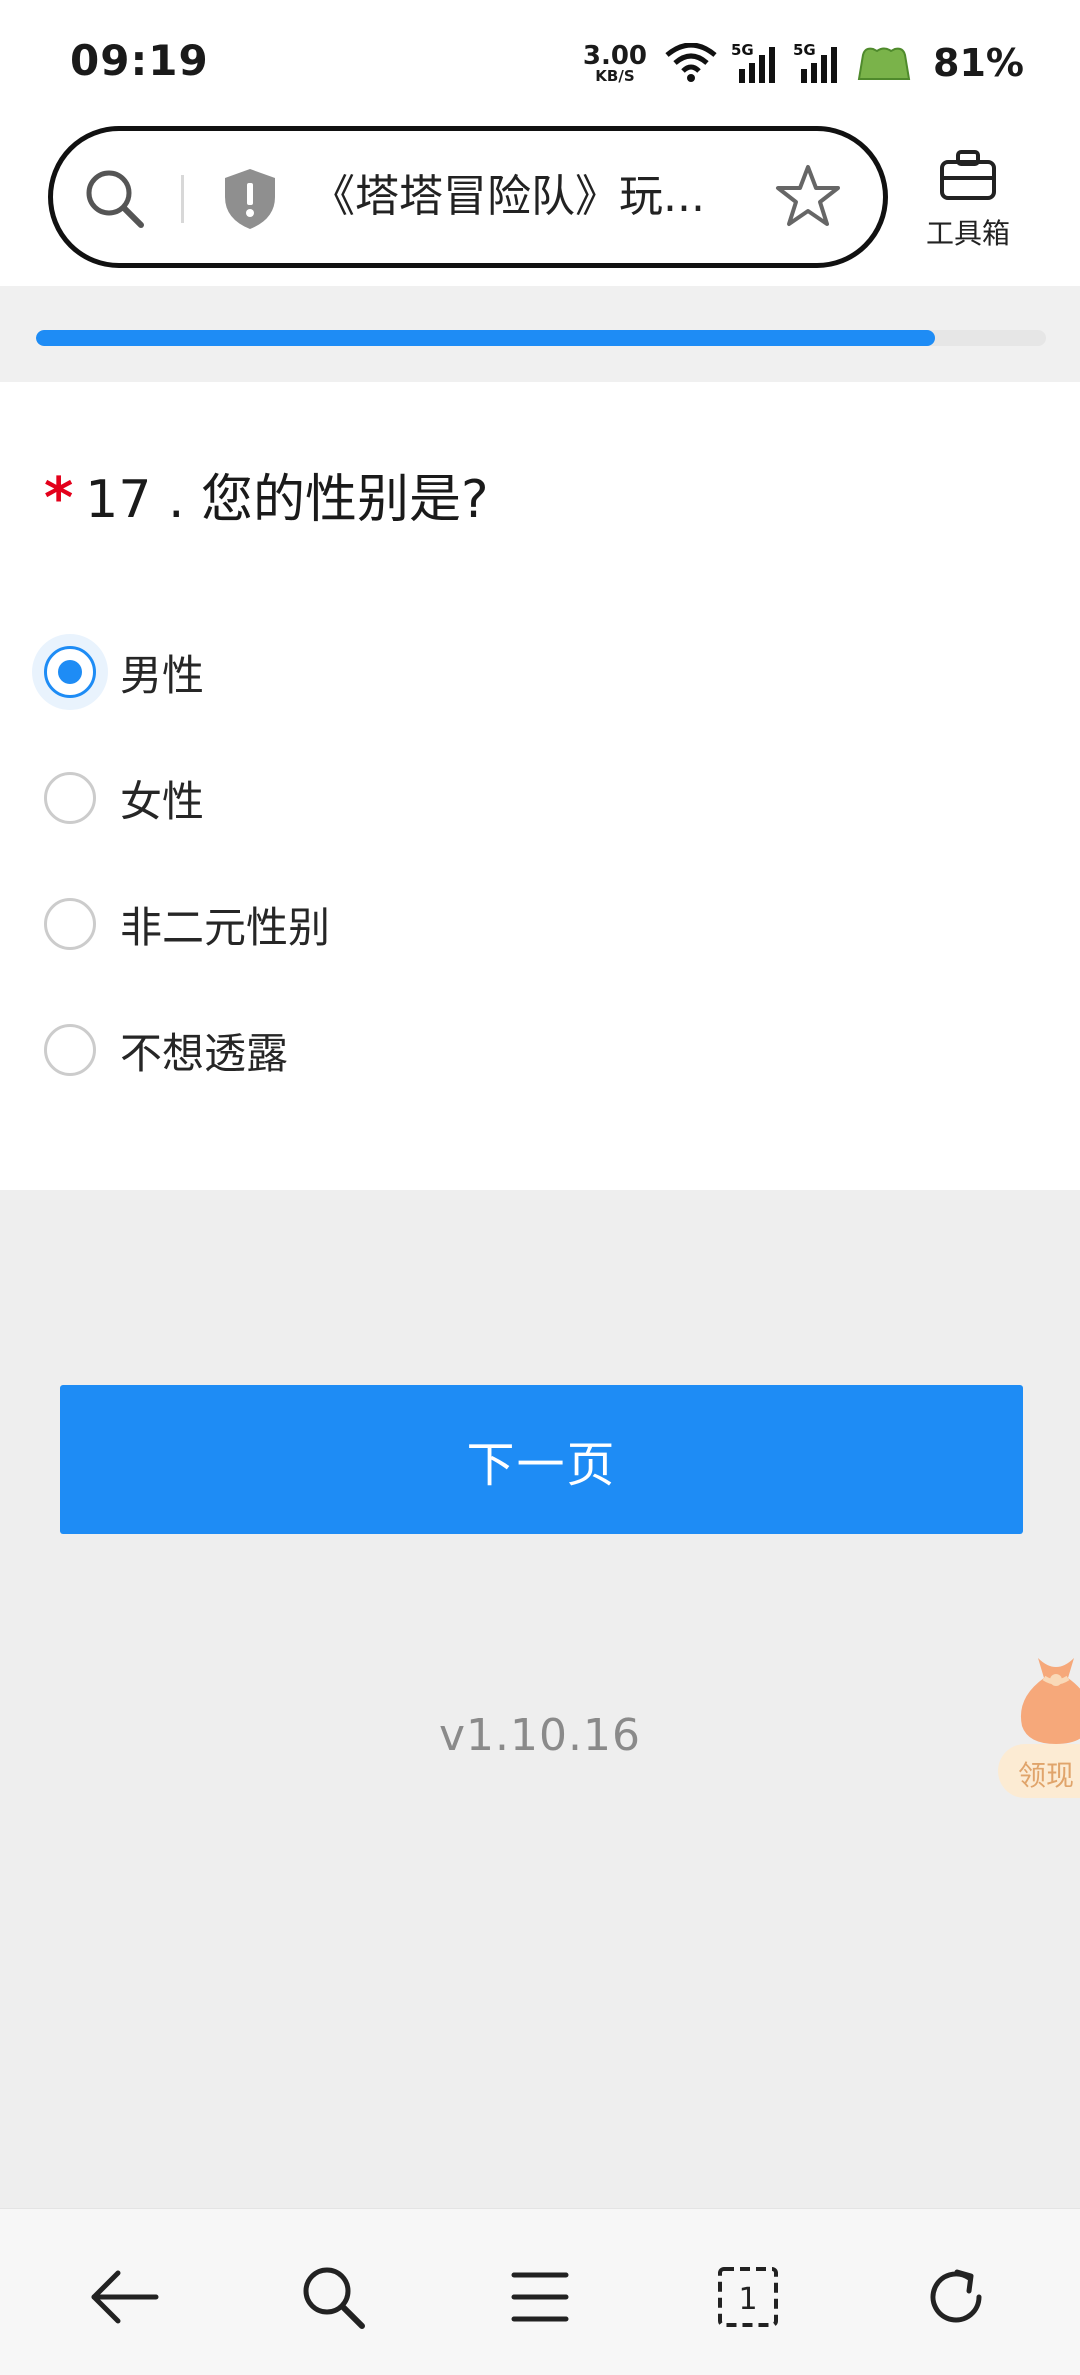 This screenshot has width=1080, height=2375. I want to click on refresh-button, so click(956, 2297).